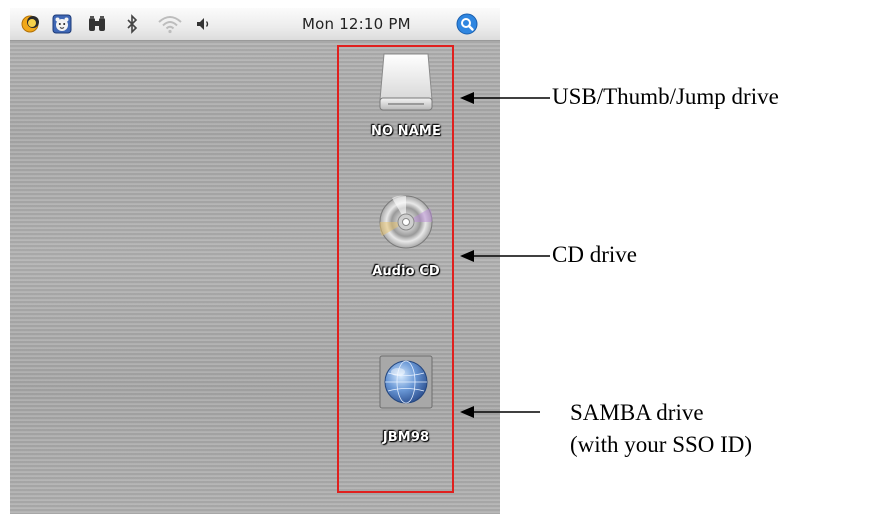  Describe the element at coordinates (356, 24) in the screenshot. I see `menu-clock: Mon 12:10 PM` at that location.